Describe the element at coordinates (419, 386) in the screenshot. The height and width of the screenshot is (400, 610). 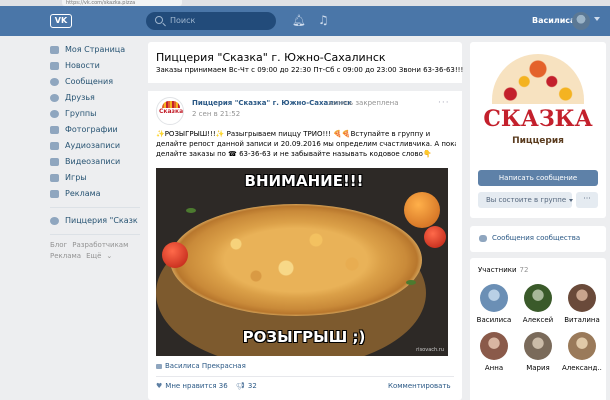
I see `comment-button: Комментировать` at that location.